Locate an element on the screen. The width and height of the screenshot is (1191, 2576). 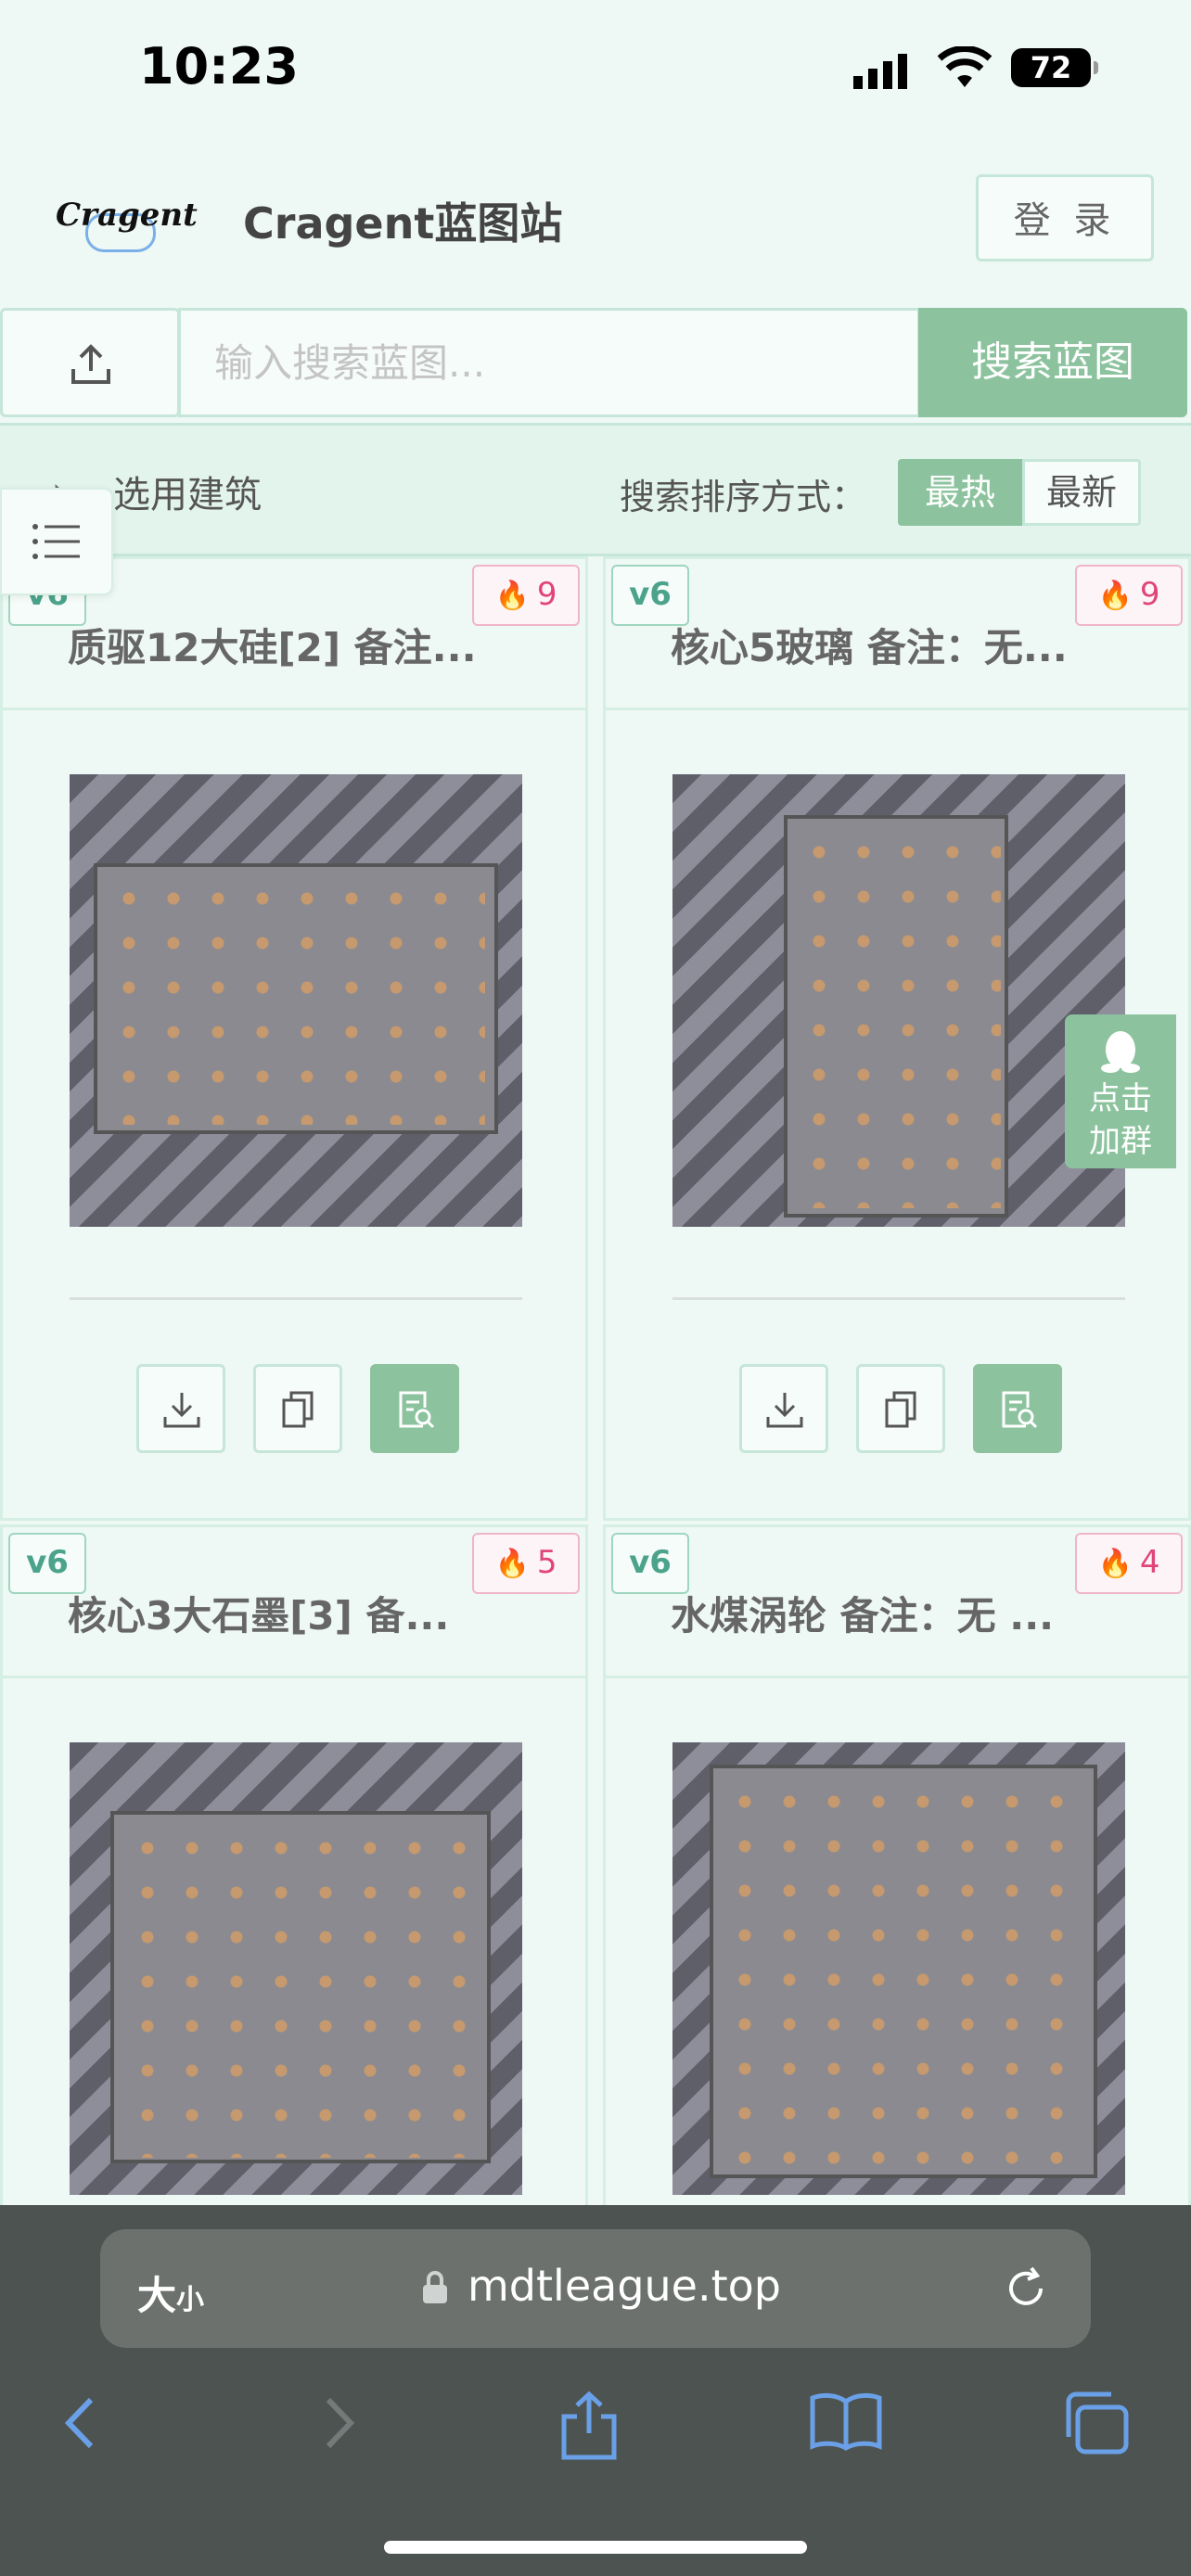
filter-bar: › 选用建筑 搜索排序方式： 最热 最新 is located at coordinates (595, 489).